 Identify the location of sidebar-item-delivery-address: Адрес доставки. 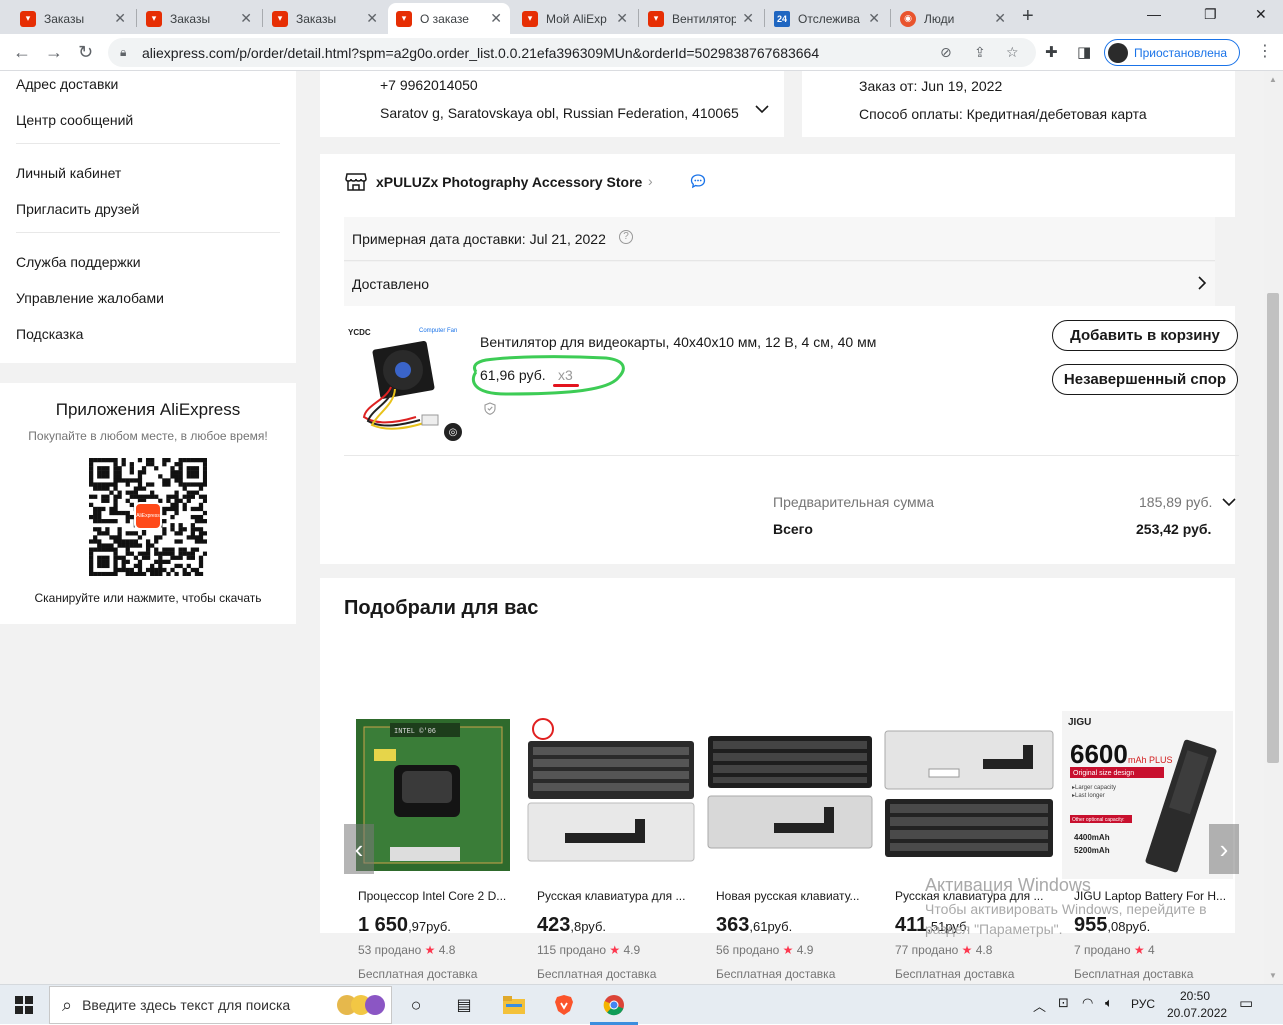
(67, 84).